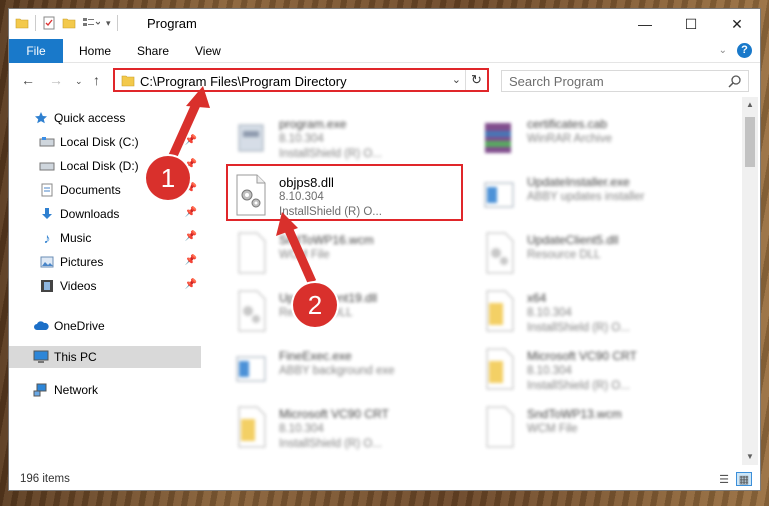 The height and width of the screenshot is (506, 769). Describe the element at coordinates (251, 138) in the screenshot. I see `exe-icon` at that location.